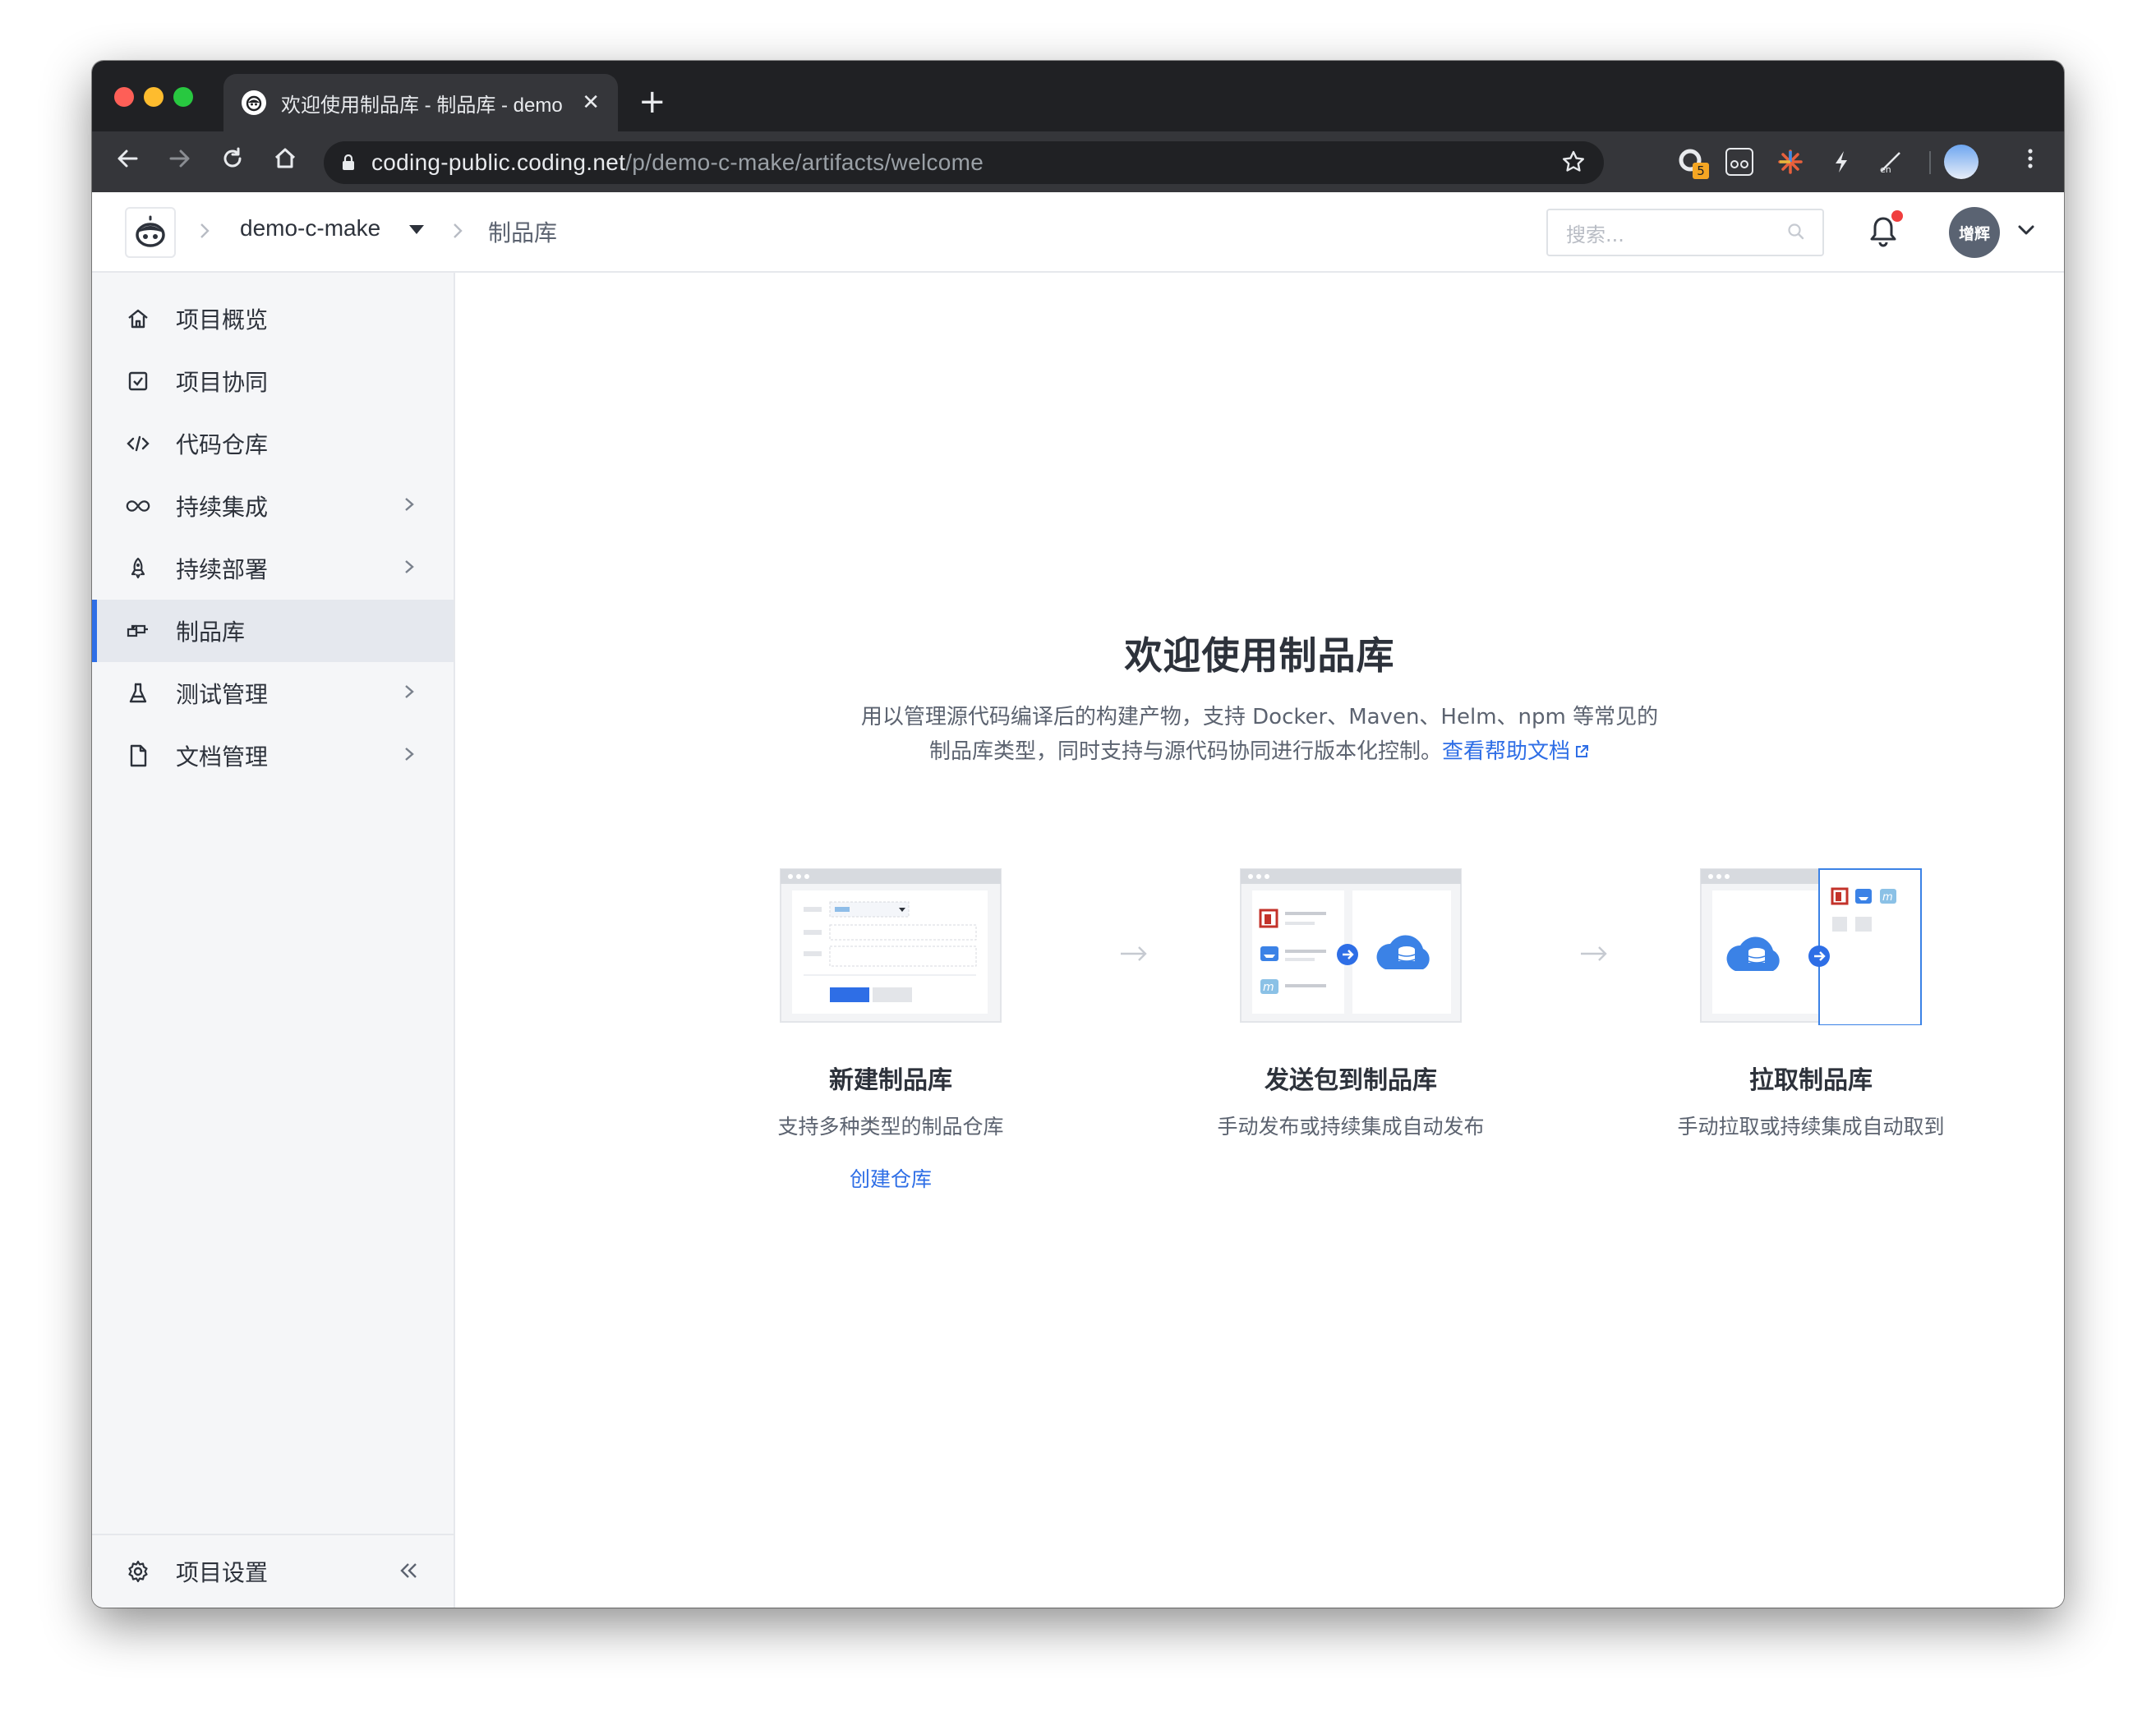  What do you see at coordinates (222, 320) in the screenshot?
I see `sidebar-item-label: 项目概览` at bounding box center [222, 320].